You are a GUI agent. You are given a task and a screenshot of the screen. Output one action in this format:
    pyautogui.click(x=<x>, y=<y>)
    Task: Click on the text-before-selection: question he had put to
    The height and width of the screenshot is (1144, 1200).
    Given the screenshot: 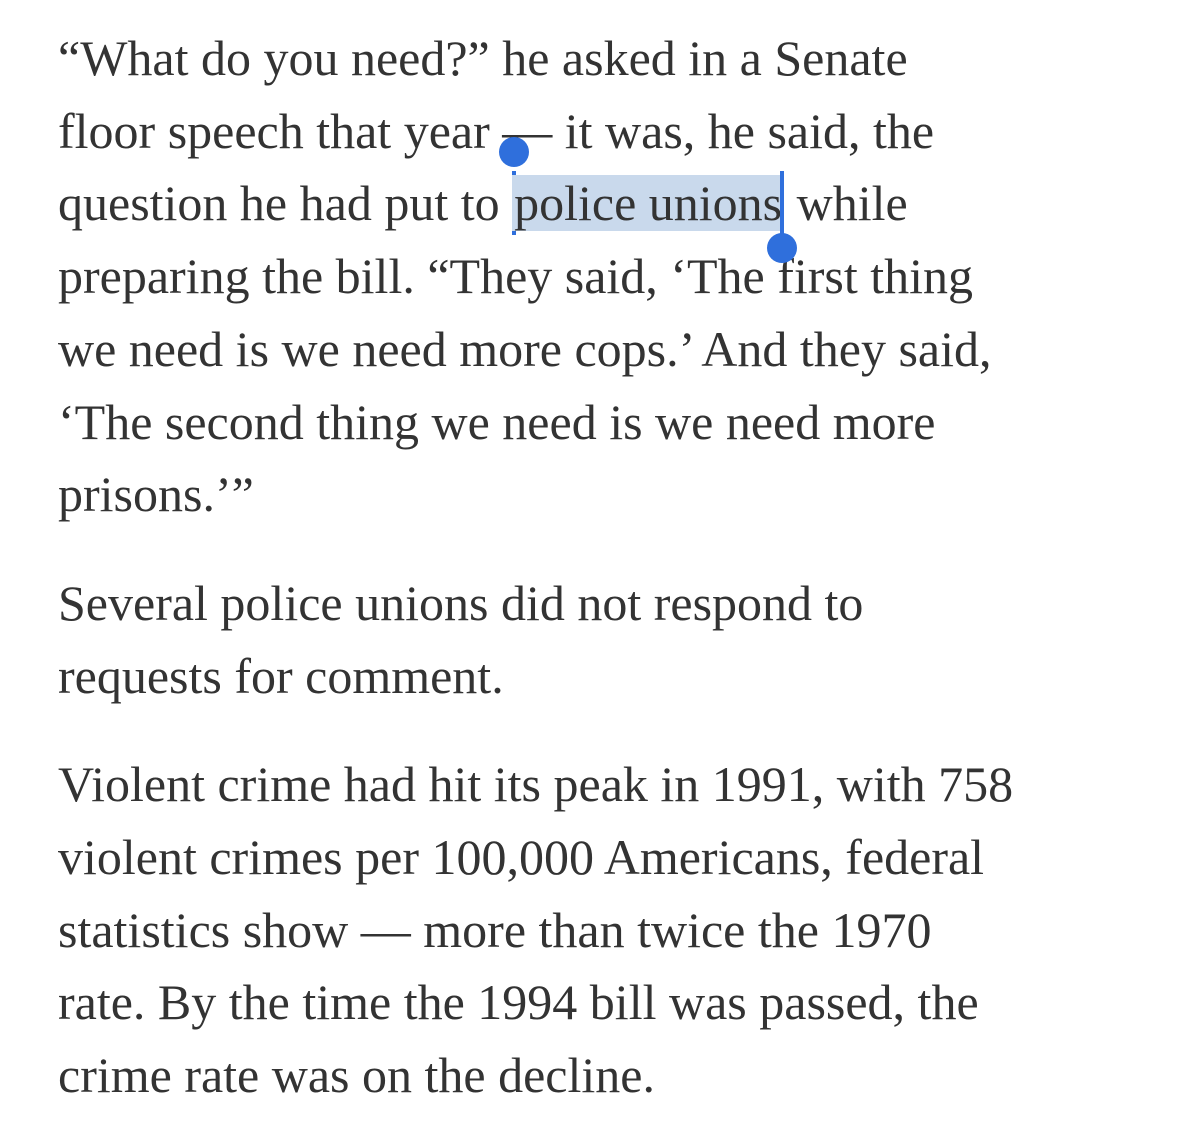 What is the action you would take?
    pyautogui.click(x=285, y=203)
    